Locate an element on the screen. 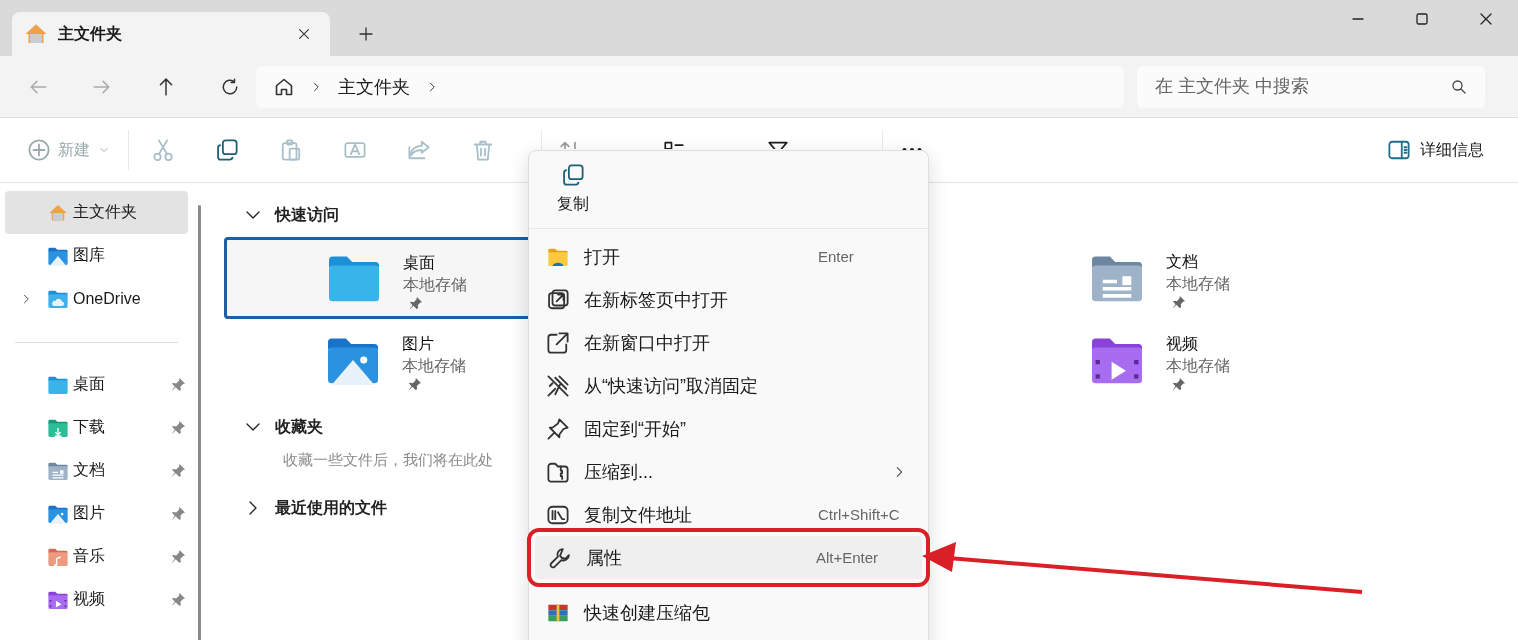  shortcut: Ctrl+Shift+C is located at coordinates (859, 514).